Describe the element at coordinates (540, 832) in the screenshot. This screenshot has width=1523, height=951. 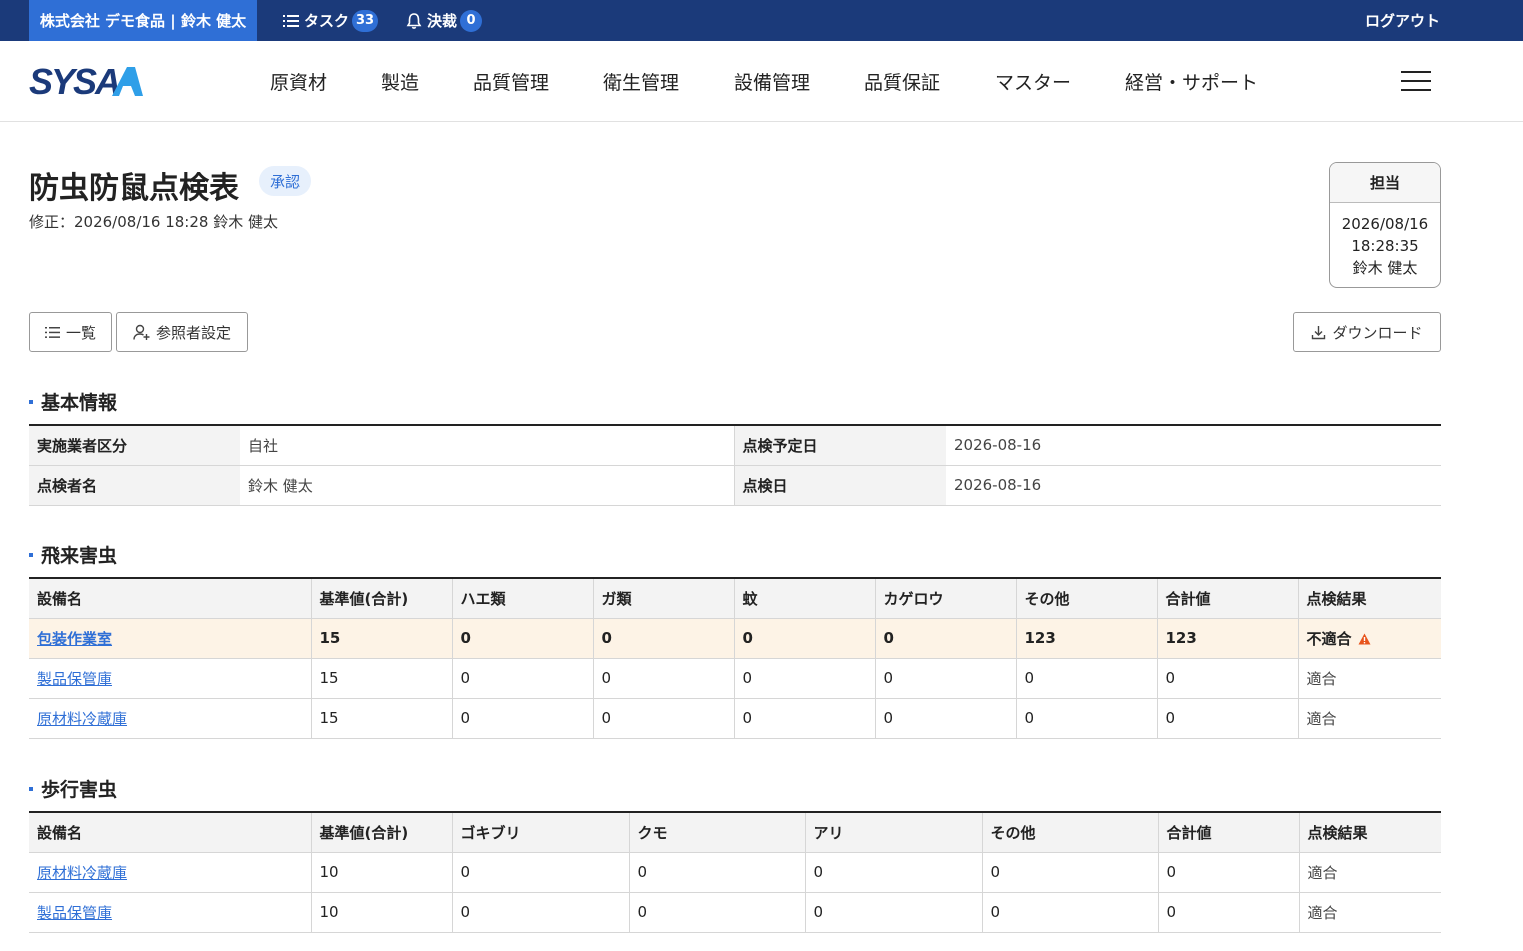
I see `col-header: ゴキブリ` at that location.